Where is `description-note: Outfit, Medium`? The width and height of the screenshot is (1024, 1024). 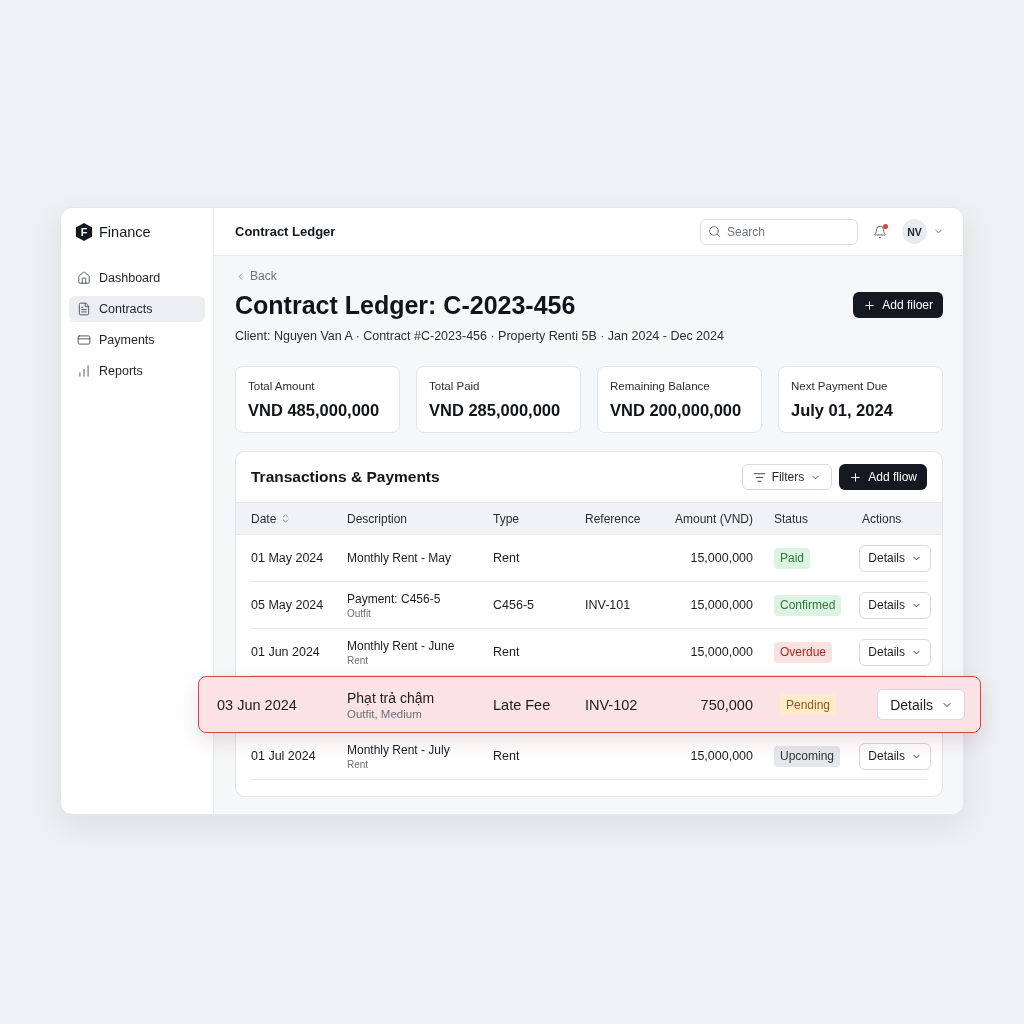
description-note: Outfit, Medium is located at coordinates (384, 713).